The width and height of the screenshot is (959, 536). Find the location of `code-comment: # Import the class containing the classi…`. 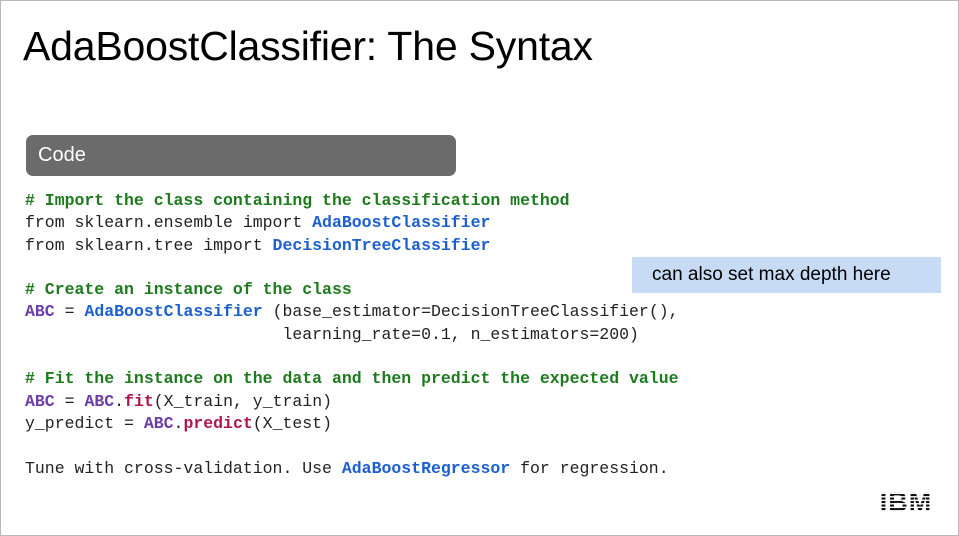

code-comment: # Import the class containing the classi… is located at coordinates (297, 200).